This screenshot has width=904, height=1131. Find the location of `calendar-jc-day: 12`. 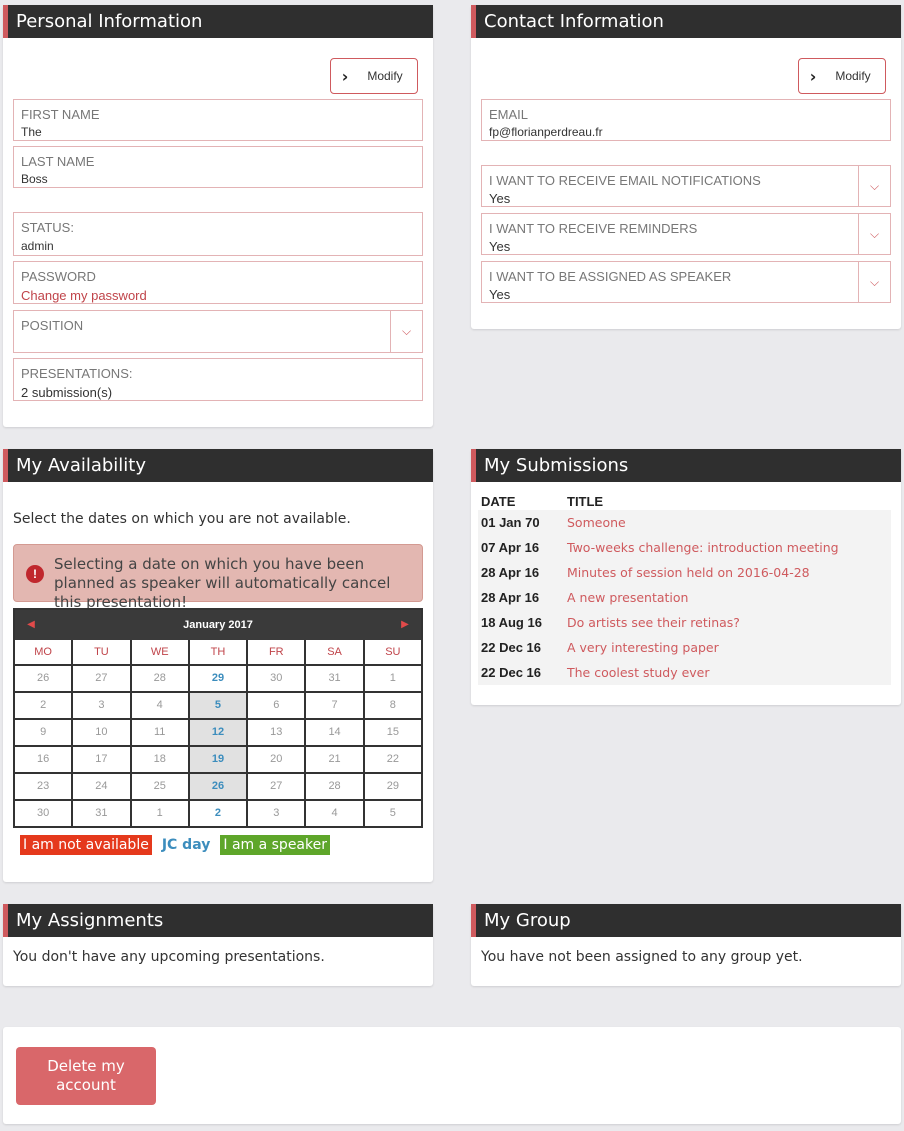

calendar-jc-day: 12 is located at coordinates (218, 732).